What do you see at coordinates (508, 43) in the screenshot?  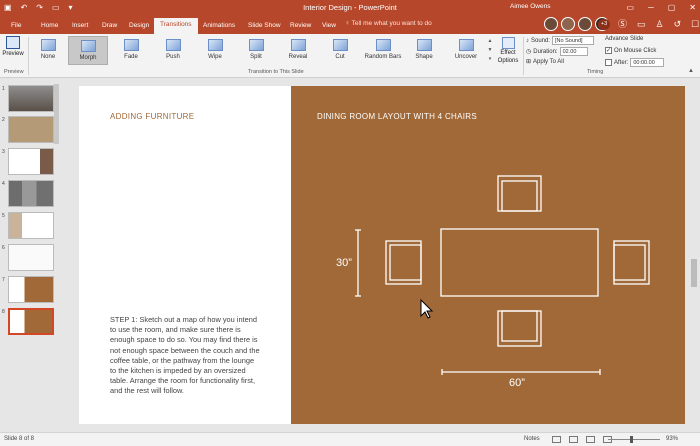 I see `effect-options-icon` at bounding box center [508, 43].